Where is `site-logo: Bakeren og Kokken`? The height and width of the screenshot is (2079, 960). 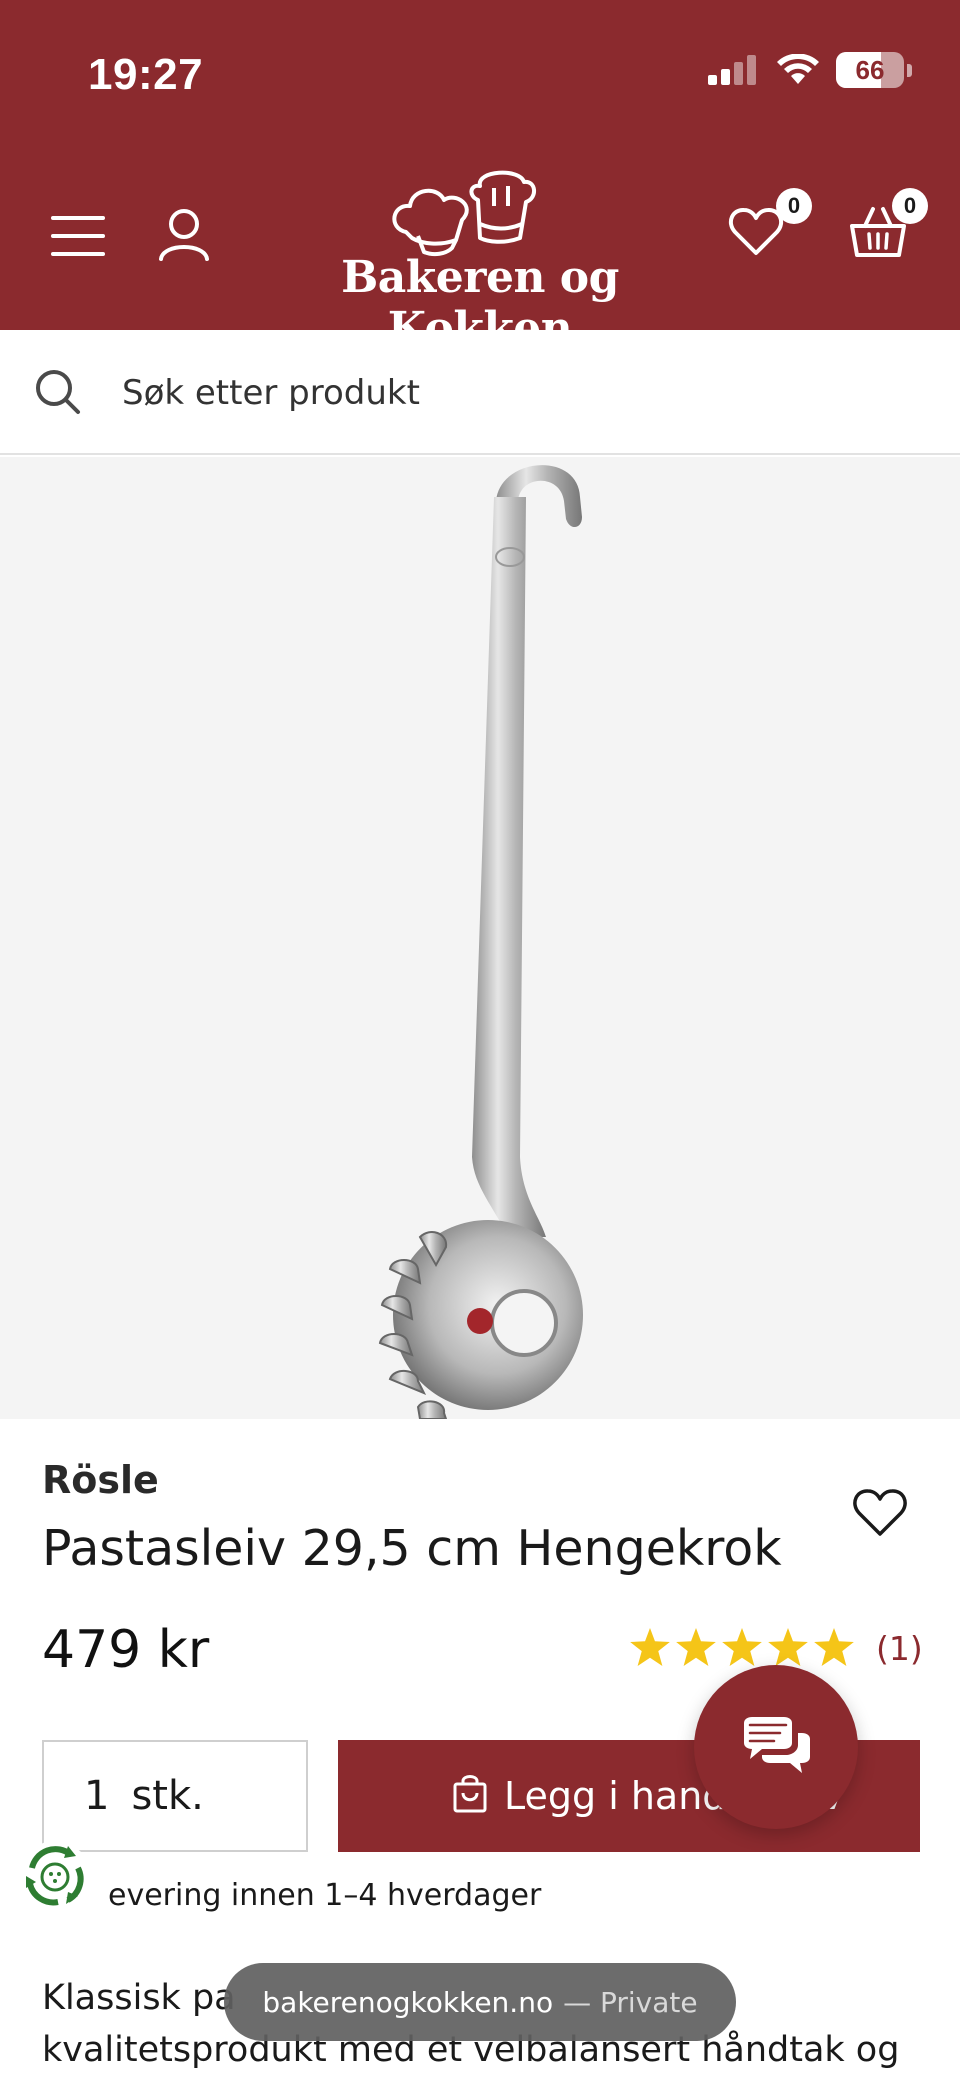 site-logo: Bakeren og Kokken is located at coordinates (480, 257).